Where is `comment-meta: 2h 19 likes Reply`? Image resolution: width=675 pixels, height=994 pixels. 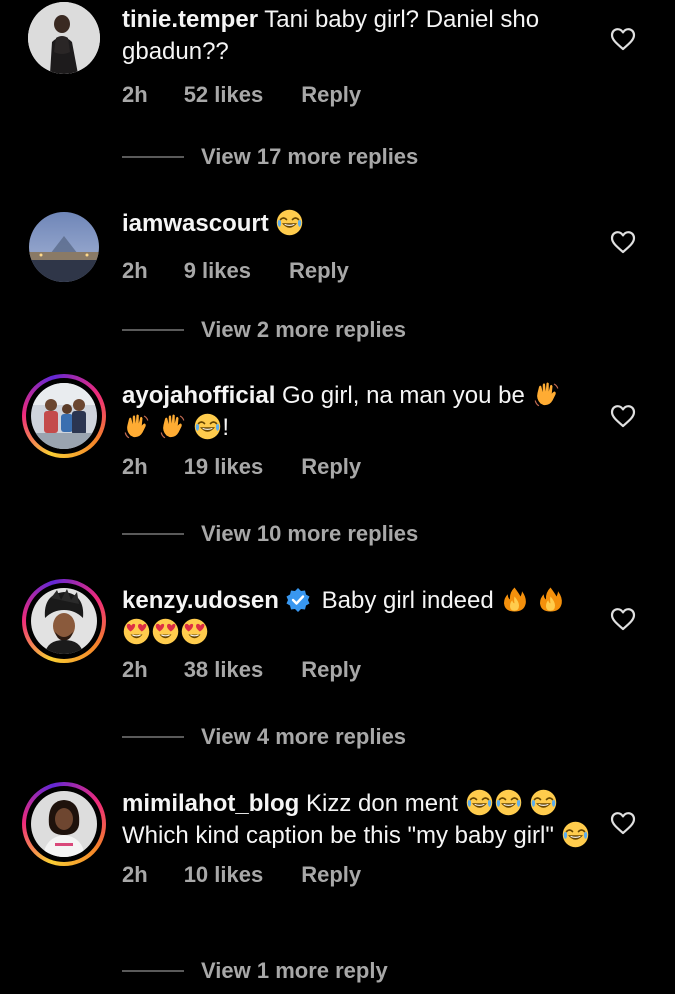 comment-meta: 2h 19 likes Reply is located at coordinates (357, 467).